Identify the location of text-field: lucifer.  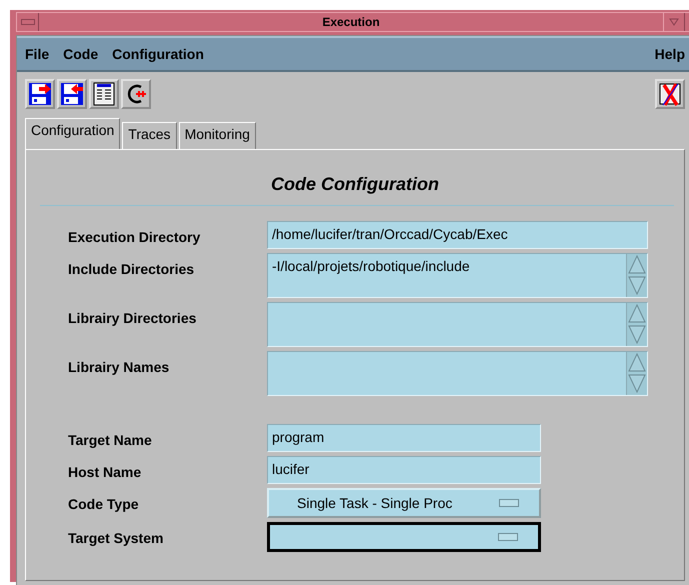
(404, 470).